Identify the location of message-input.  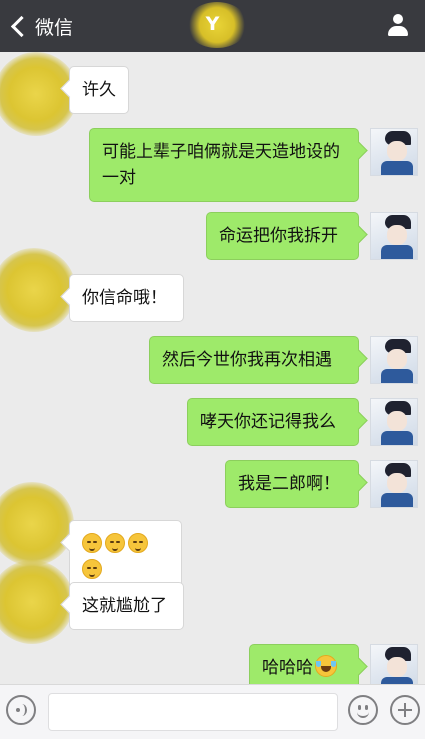
(193, 712).